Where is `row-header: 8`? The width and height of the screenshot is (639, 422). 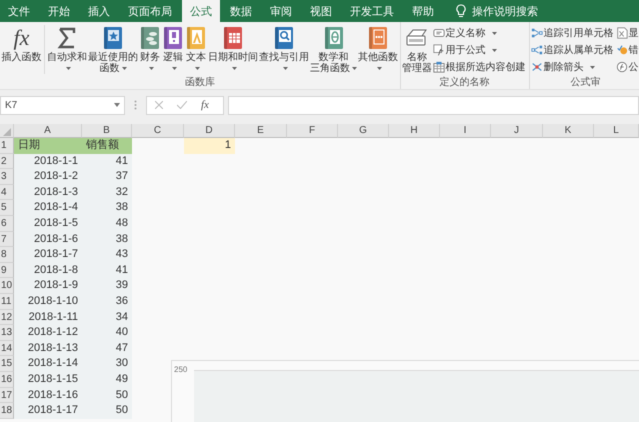 row-header: 8 is located at coordinates (7, 255).